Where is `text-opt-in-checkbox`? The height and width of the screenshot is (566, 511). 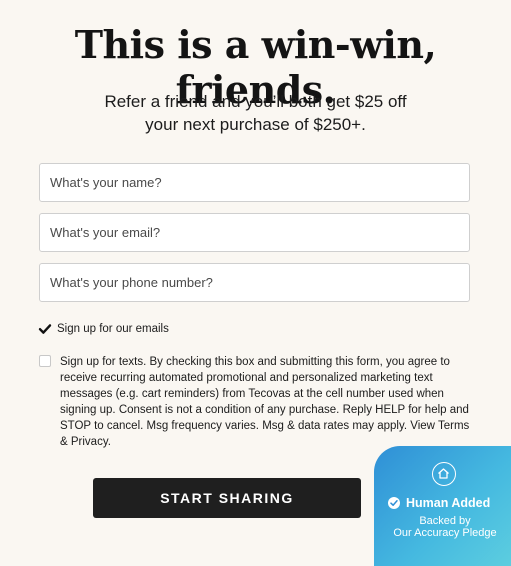 text-opt-in-checkbox is located at coordinates (45, 361).